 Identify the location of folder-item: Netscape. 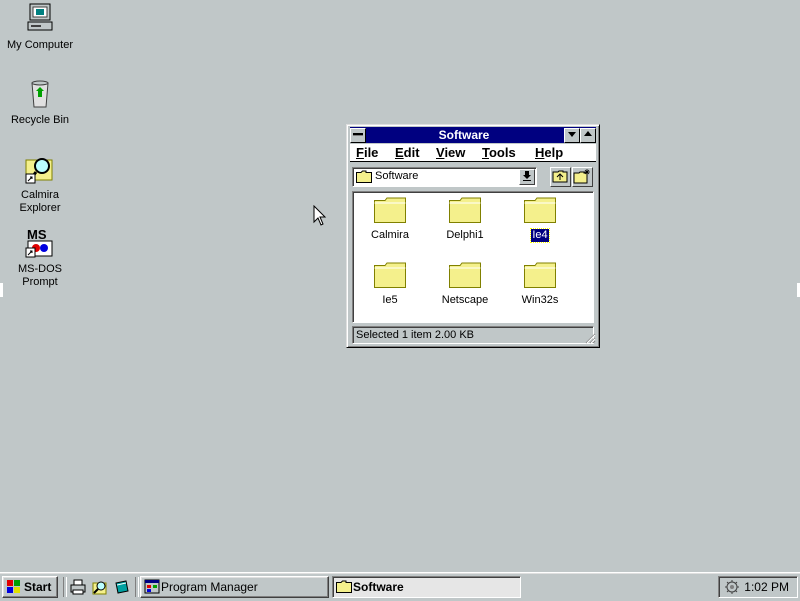
(465, 284).